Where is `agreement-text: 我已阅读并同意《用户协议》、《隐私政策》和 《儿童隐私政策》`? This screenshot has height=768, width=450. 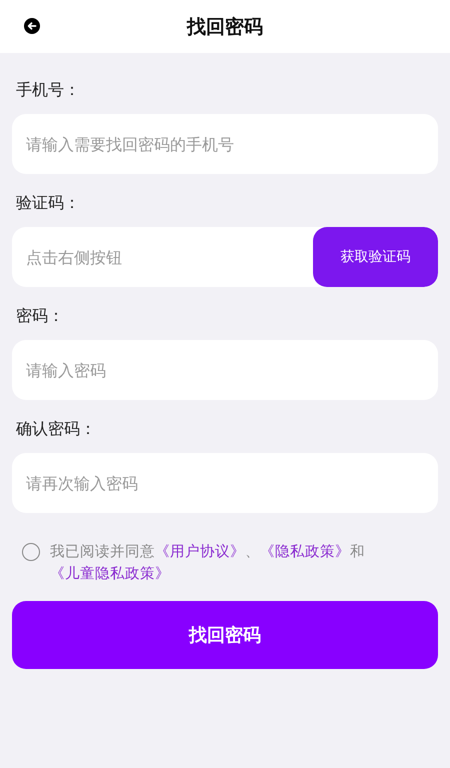 agreement-text: 我已阅读并同意《用户协议》、《隐私政策》和 《儿童隐私政策》 is located at coordinates (208, 563).